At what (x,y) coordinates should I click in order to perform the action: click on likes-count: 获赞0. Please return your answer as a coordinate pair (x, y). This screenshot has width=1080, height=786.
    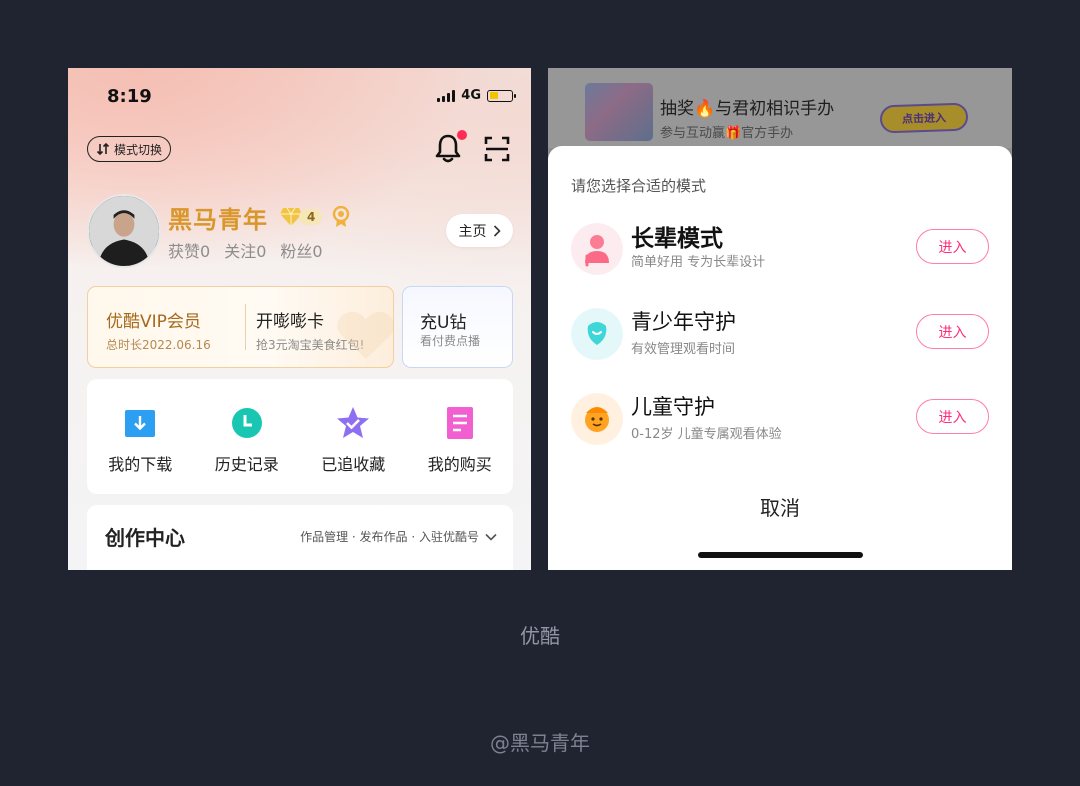
    Looking at the image, I should click on (189, 250).